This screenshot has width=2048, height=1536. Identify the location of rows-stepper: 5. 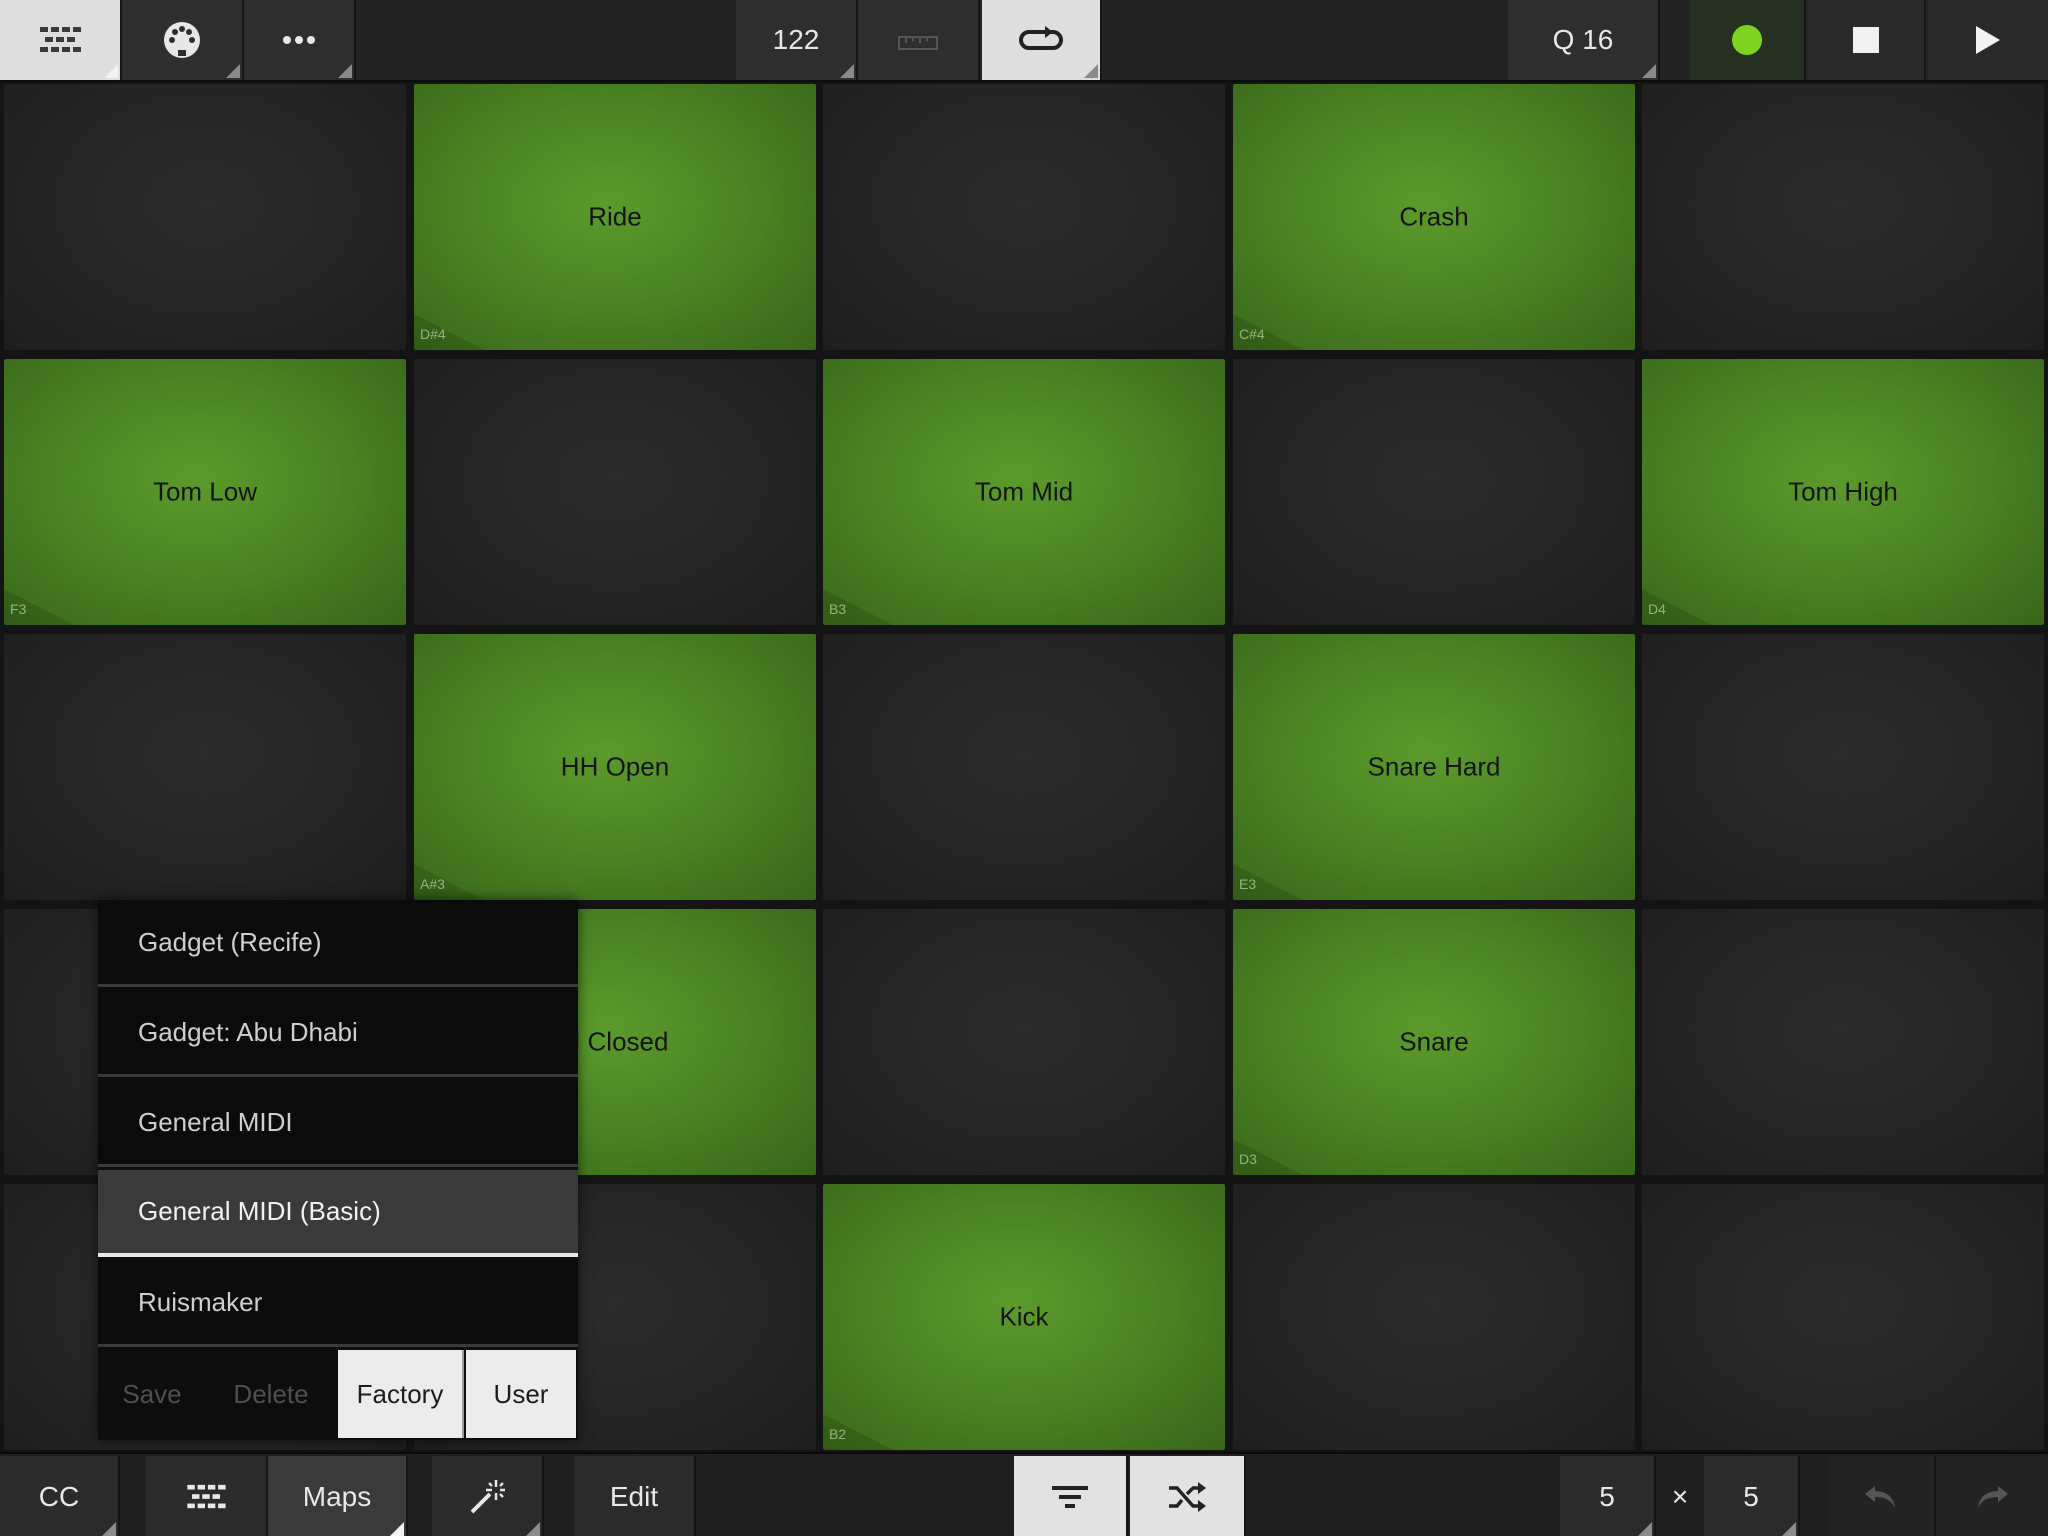
(1752, 1496).